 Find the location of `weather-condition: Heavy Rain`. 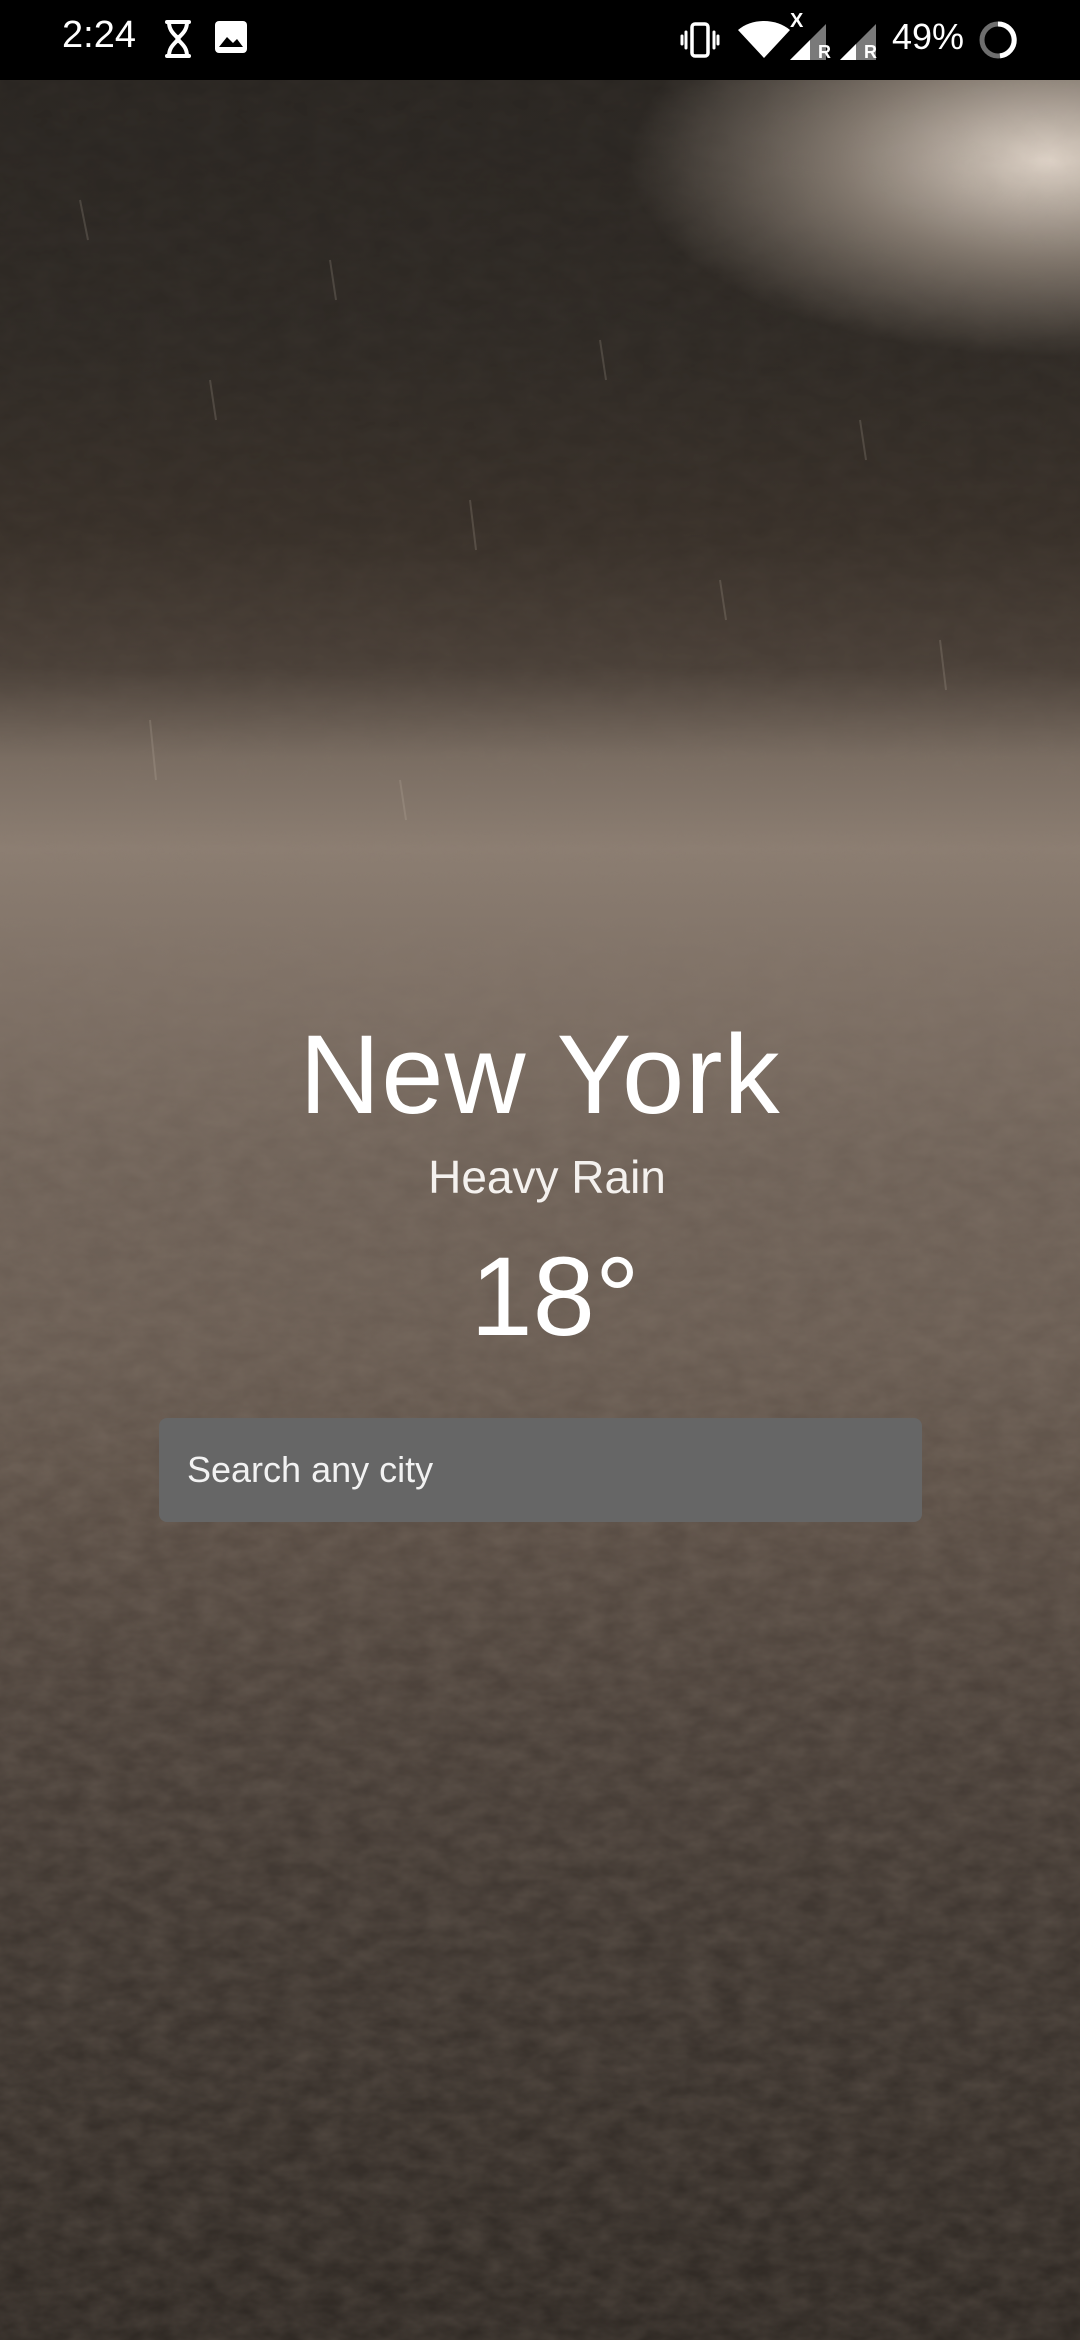

weather-condition: Heavy Rain is located at coordinates (547, 1177).